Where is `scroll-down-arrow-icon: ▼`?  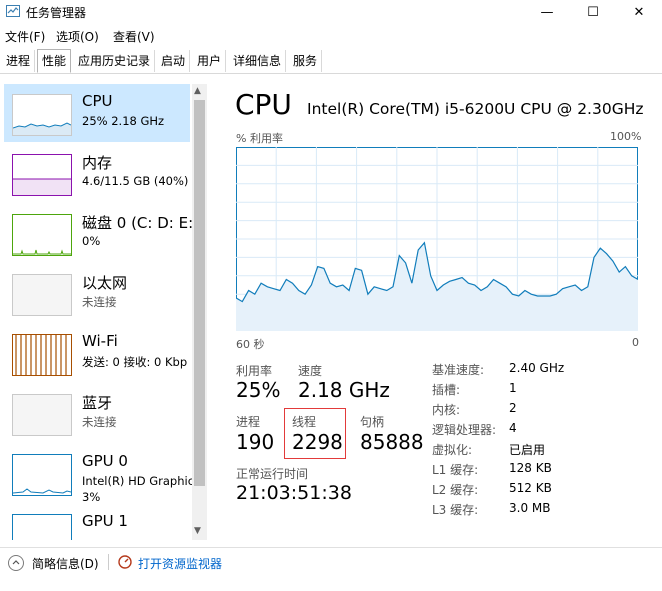 scroll-down-arrow-icon: ▼ is located at coordinates (197, 531).